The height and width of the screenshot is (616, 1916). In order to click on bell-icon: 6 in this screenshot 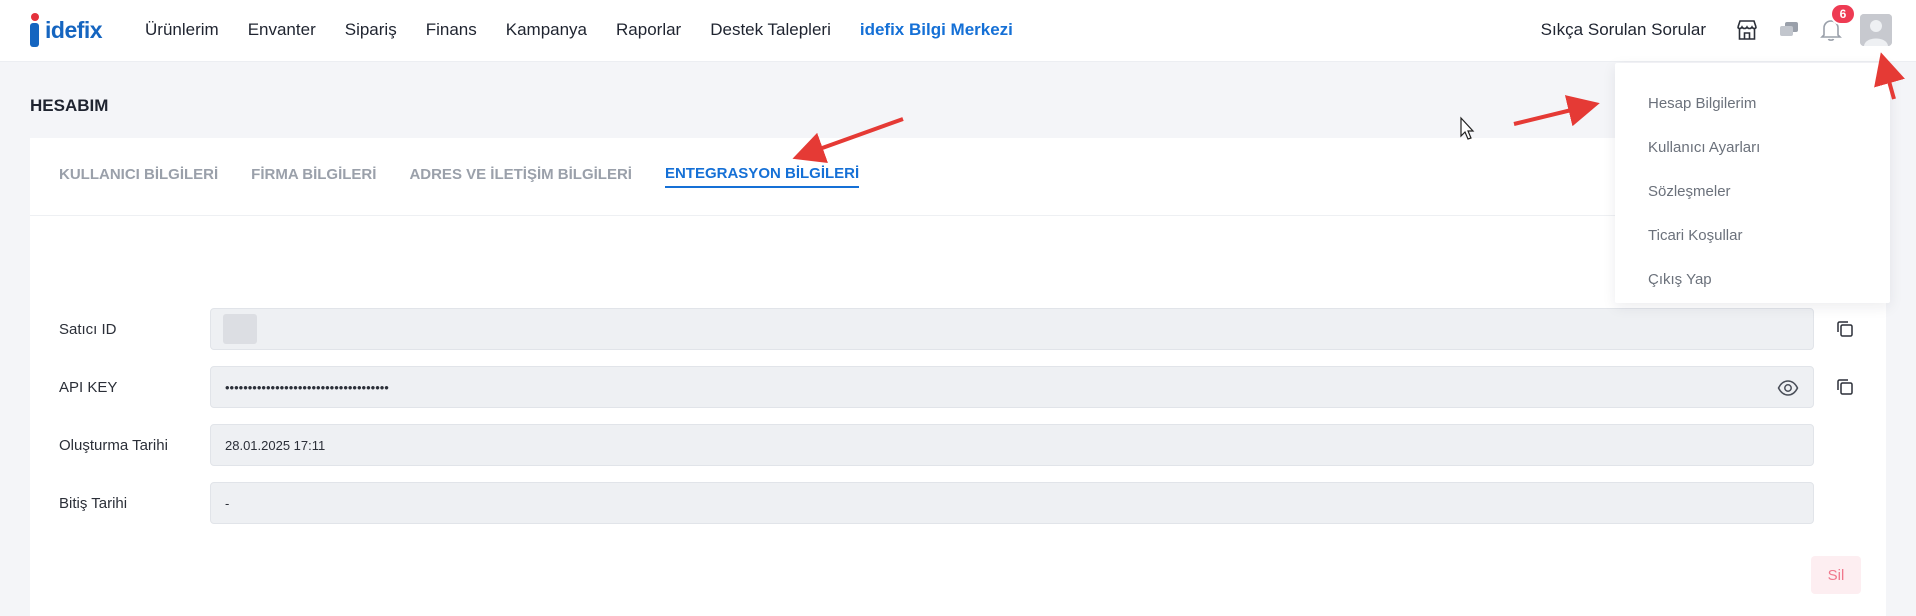, I will do `click(1836, 24)`.